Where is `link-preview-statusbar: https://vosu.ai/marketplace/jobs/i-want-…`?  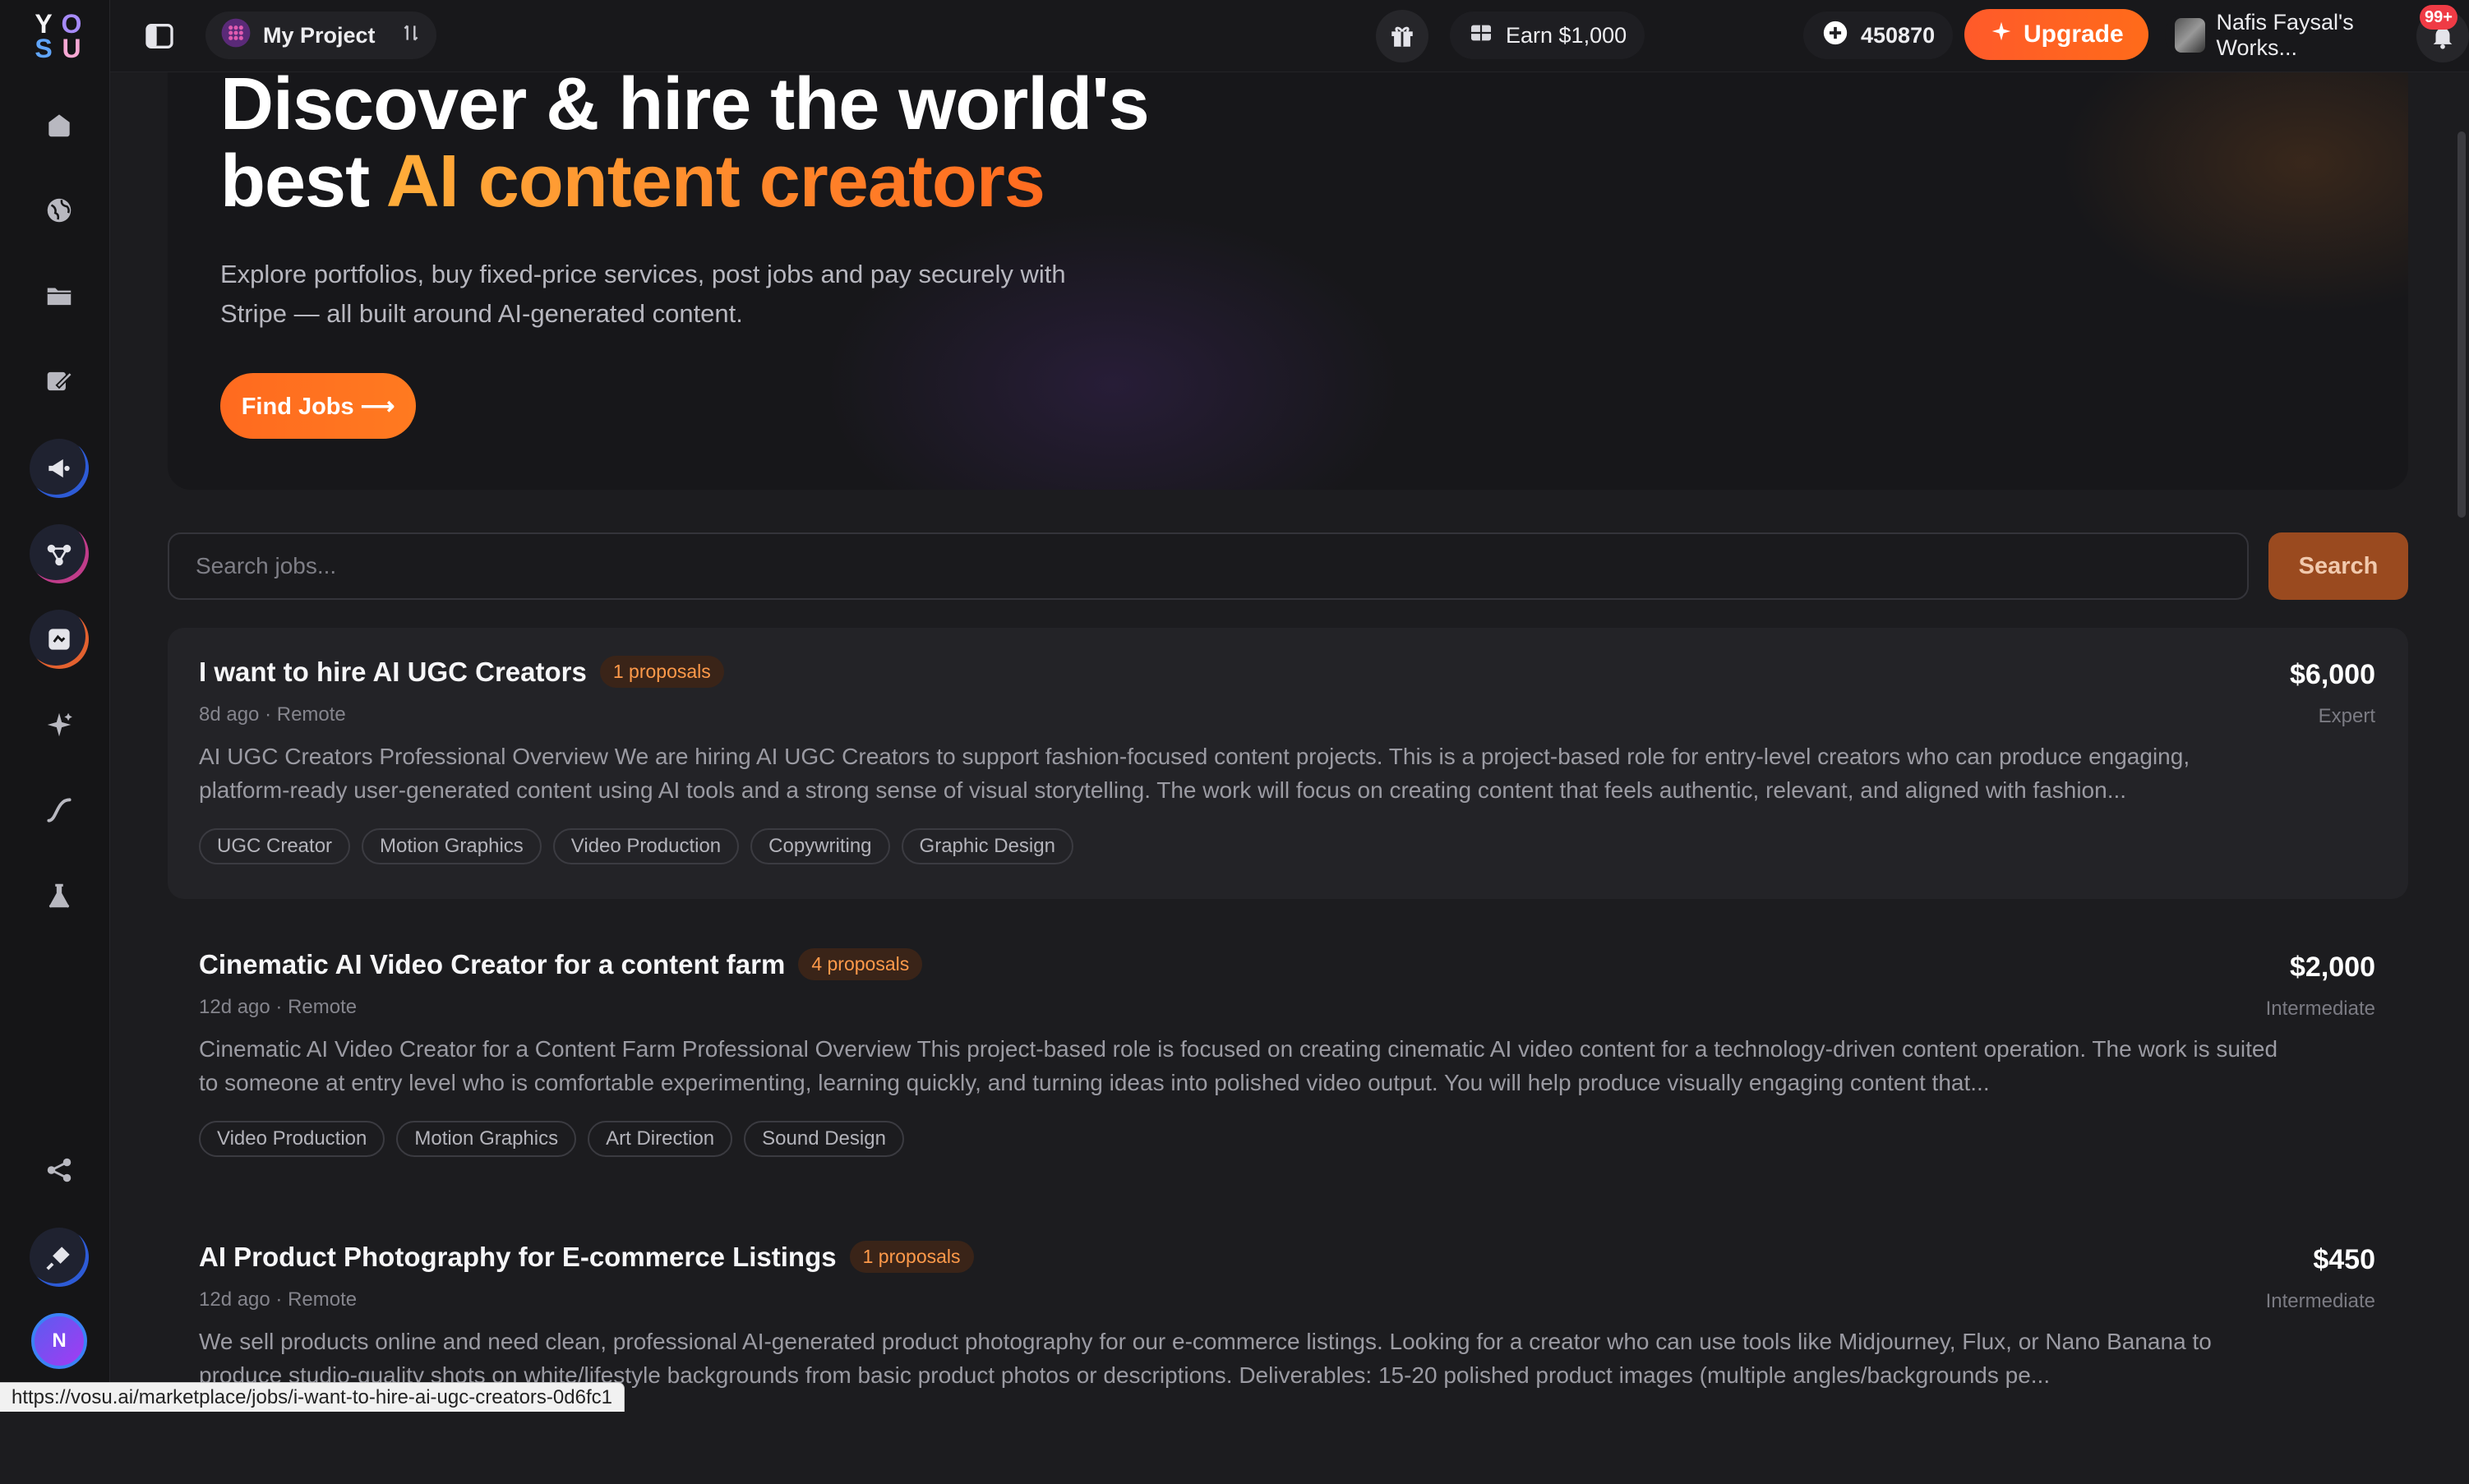 link-preview-statusbar: https://vosu.ai/marketplace/jobs/i-want-… is located at coordinates (312, 1397).